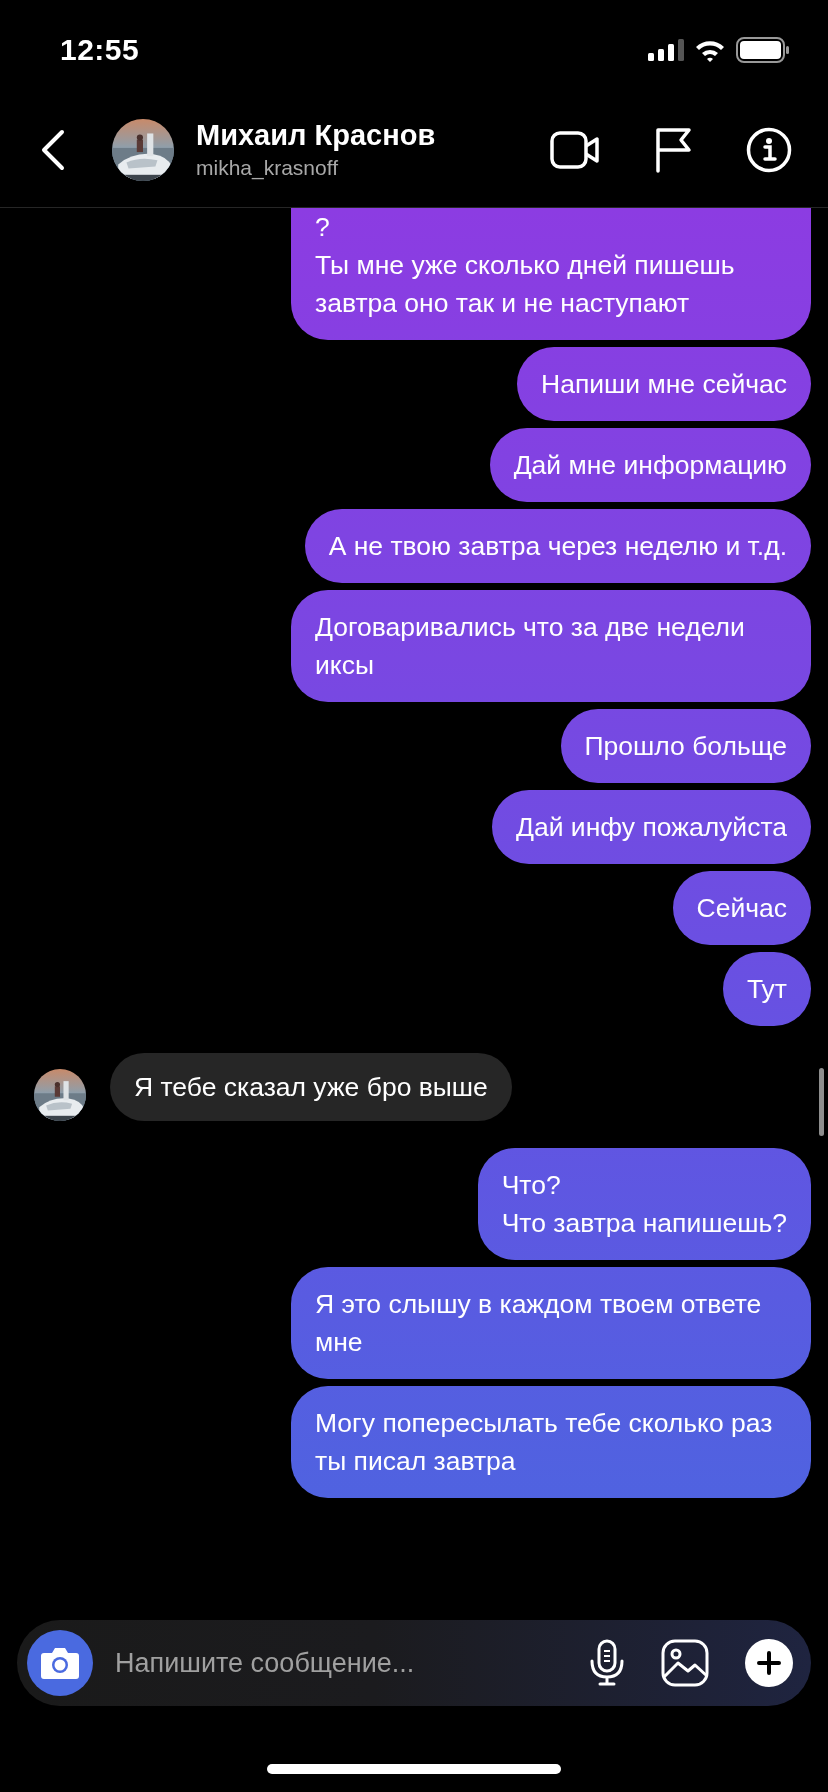 This screenshot has width=828, height=1792. What do you see at coordinates (741, 908) in the screenshot?
I see `sent-message-bubble: Сейчас` at bounding box center [741, 908].